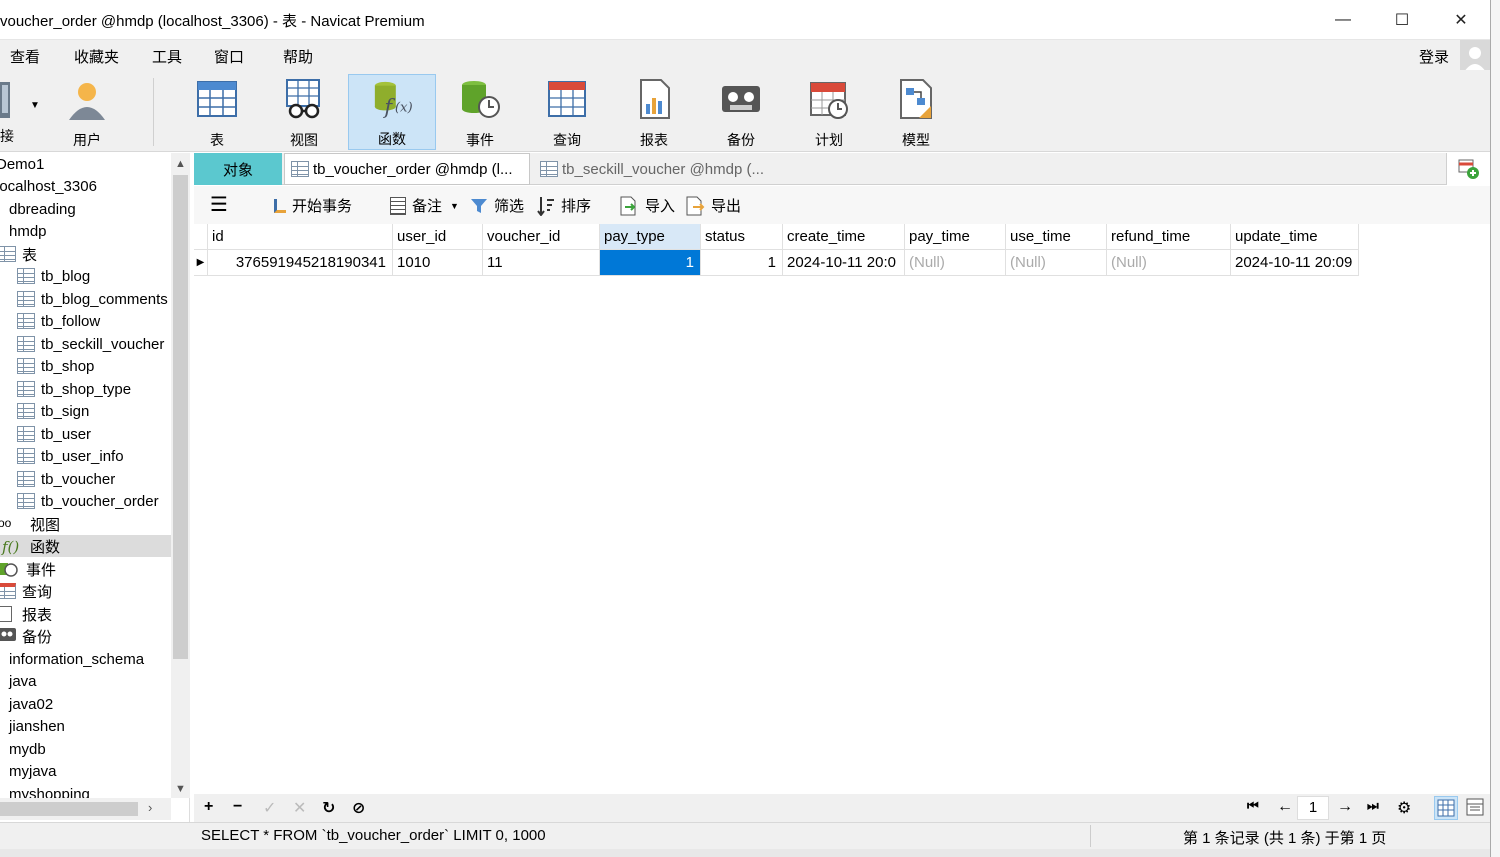  Describe the element at coordinates (85, 321) in the screenshot. I see `tree-node-table: tb_follow` at that location.